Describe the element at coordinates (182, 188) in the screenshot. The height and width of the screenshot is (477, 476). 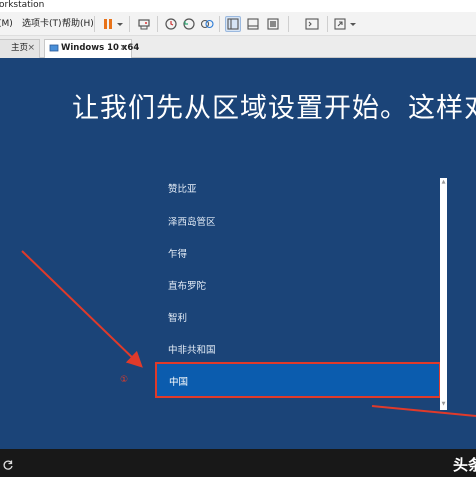
I see `list-item: 赞比亚` at that location.